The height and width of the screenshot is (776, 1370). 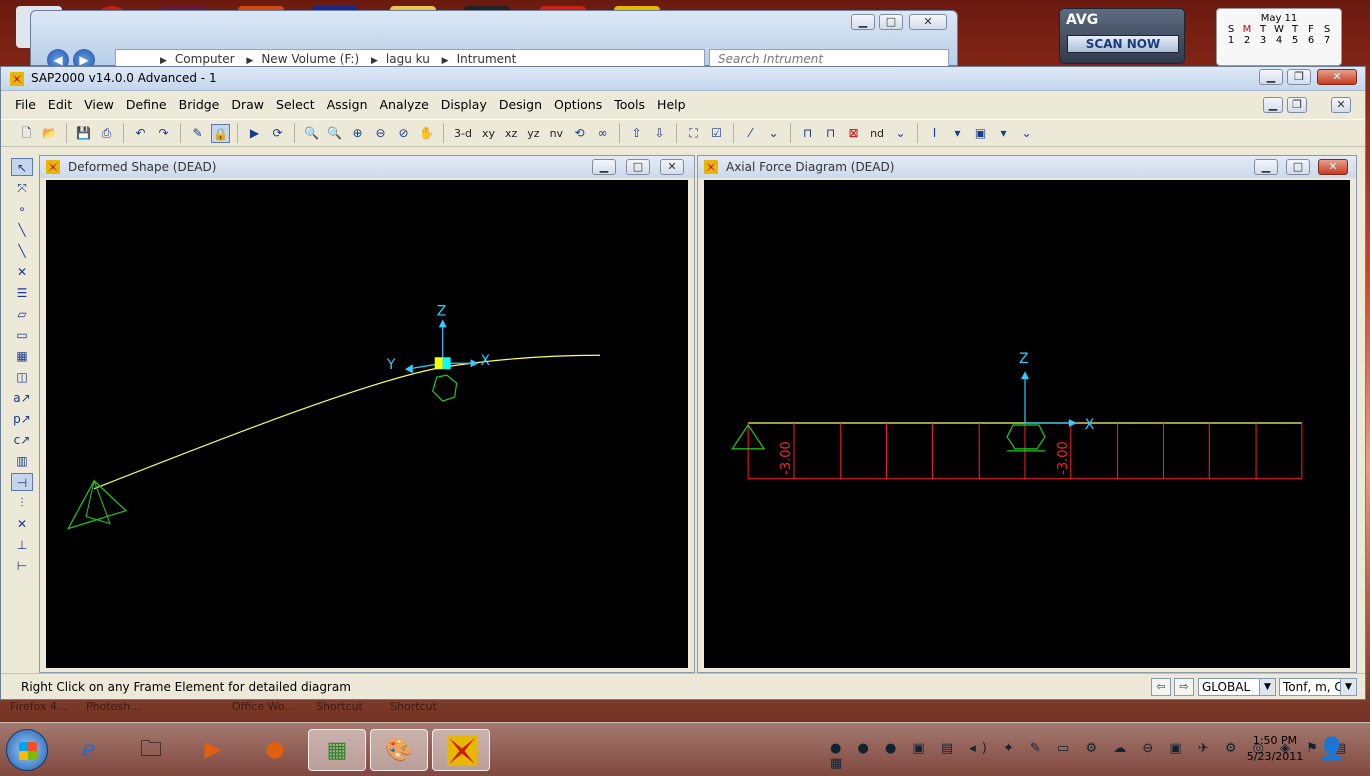 What do you see at coordinates (26, 133) in the screenshot?
I see `new-file-icon: 🗋` at bounding box center [26, 133].